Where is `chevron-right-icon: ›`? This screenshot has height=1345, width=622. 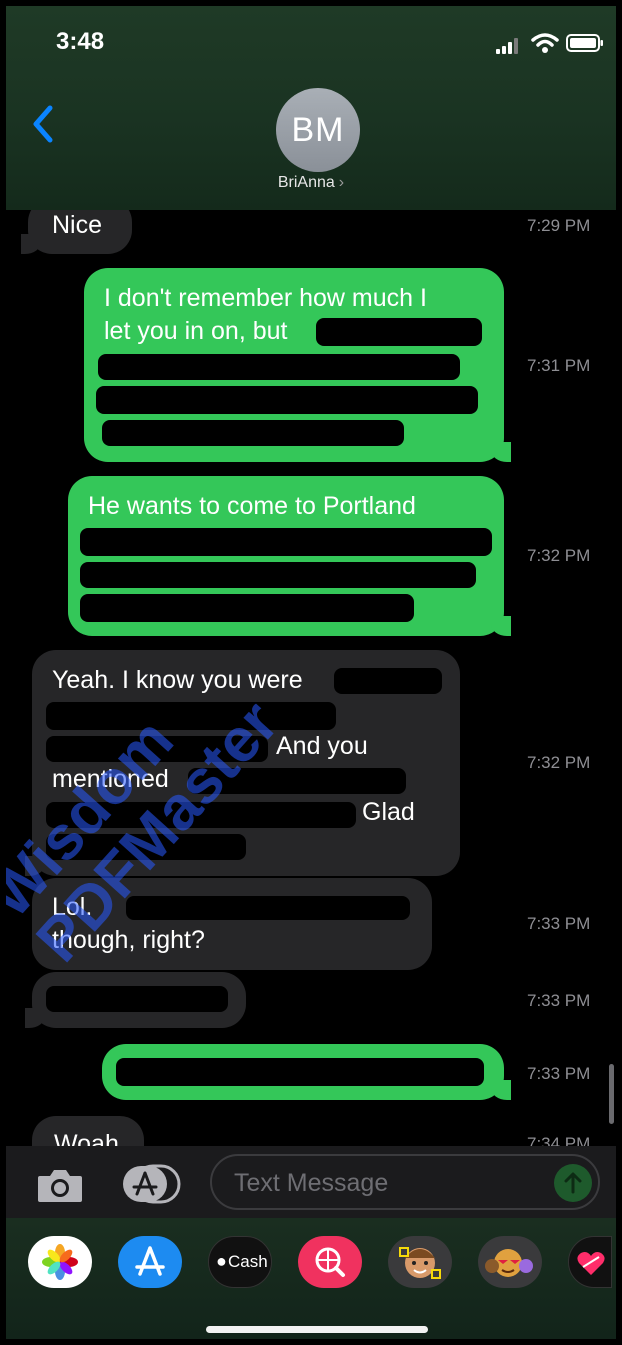
chevron-right-icon: › is located at coordinates (341, 182).